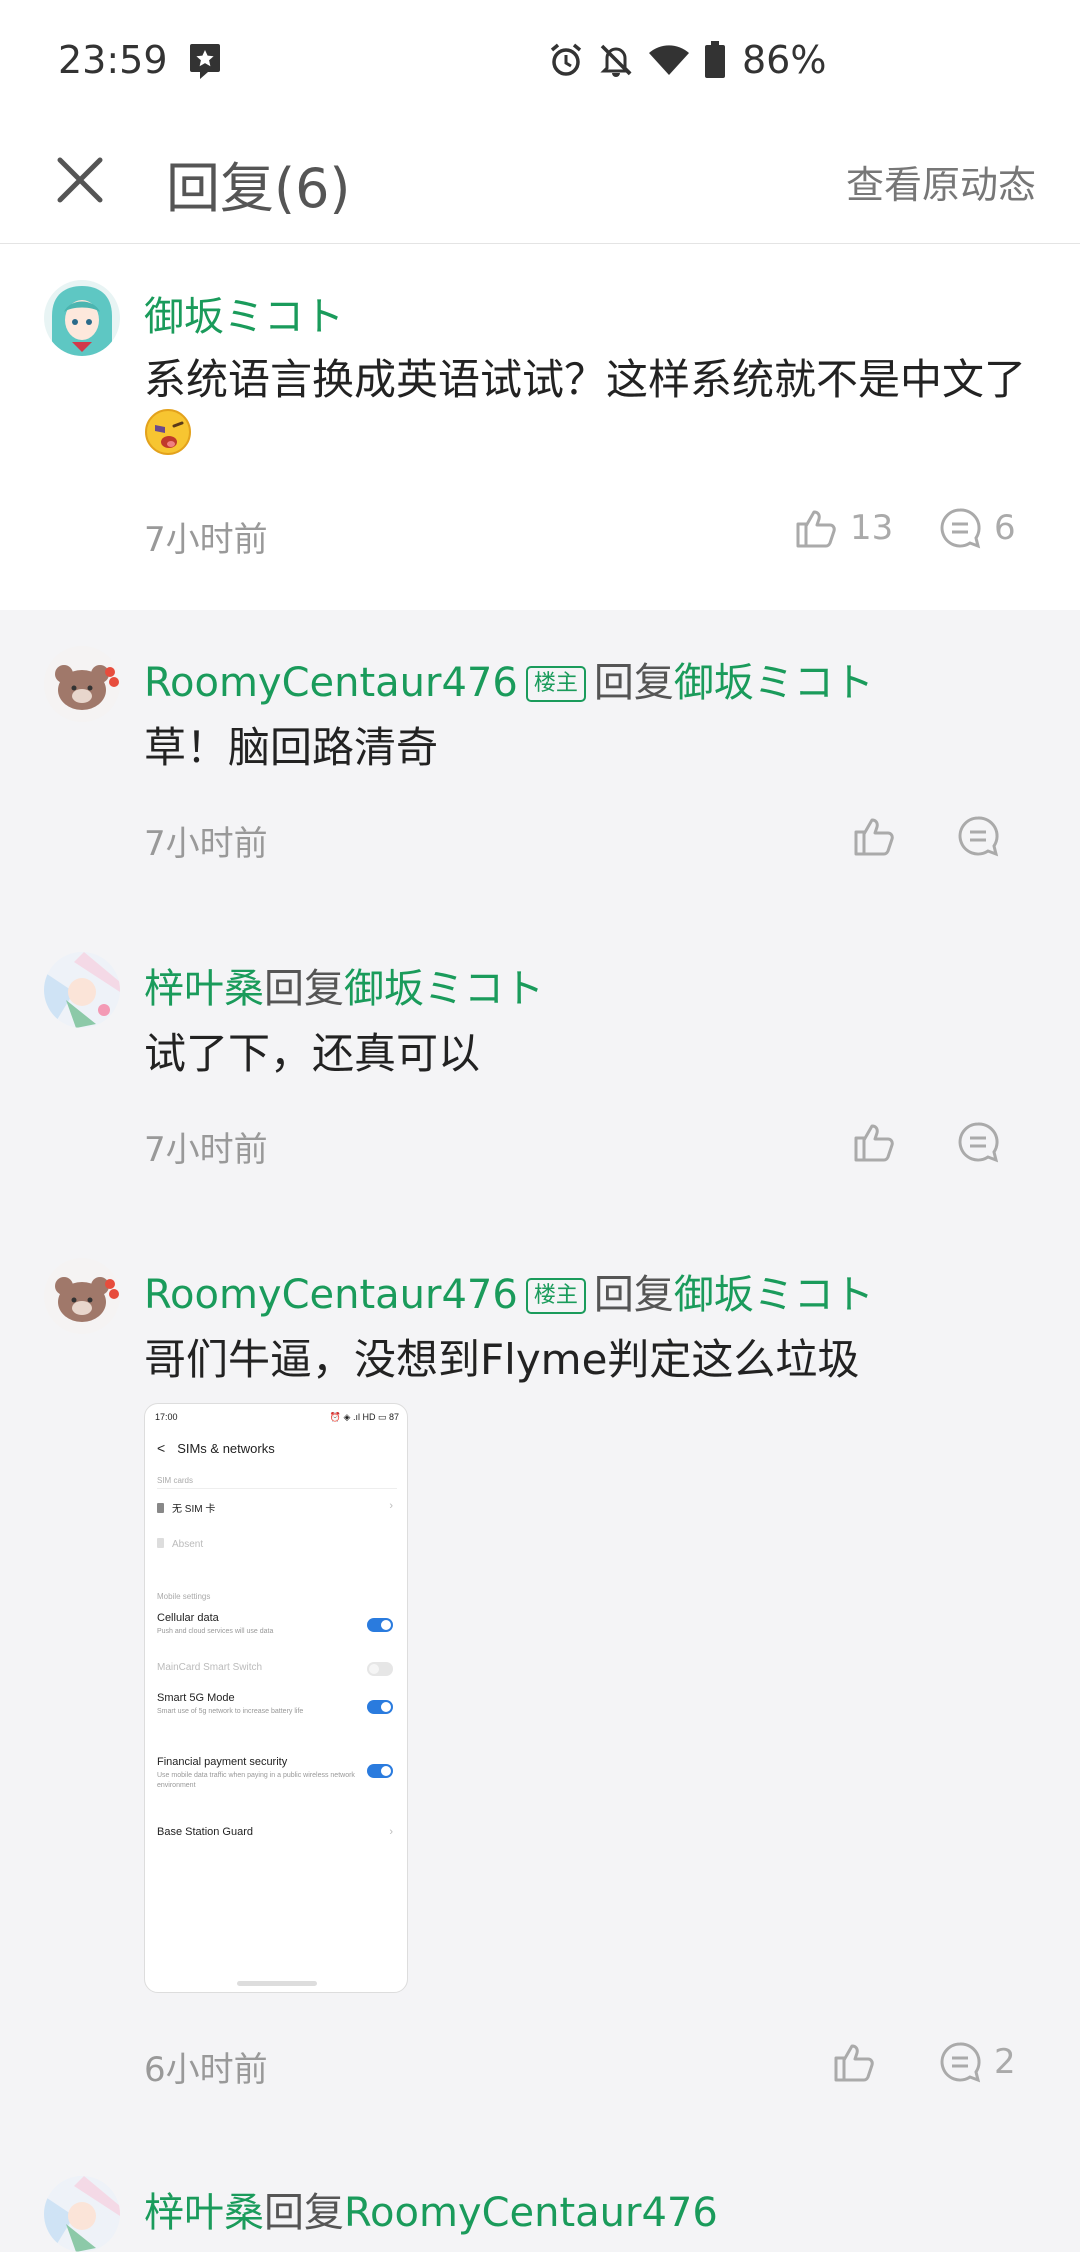 The image size is (1080, 2252). What do you see at coordinates (843, 528) in the screenshot?
I see `like-button: 13` at bounding box center [843, 528].